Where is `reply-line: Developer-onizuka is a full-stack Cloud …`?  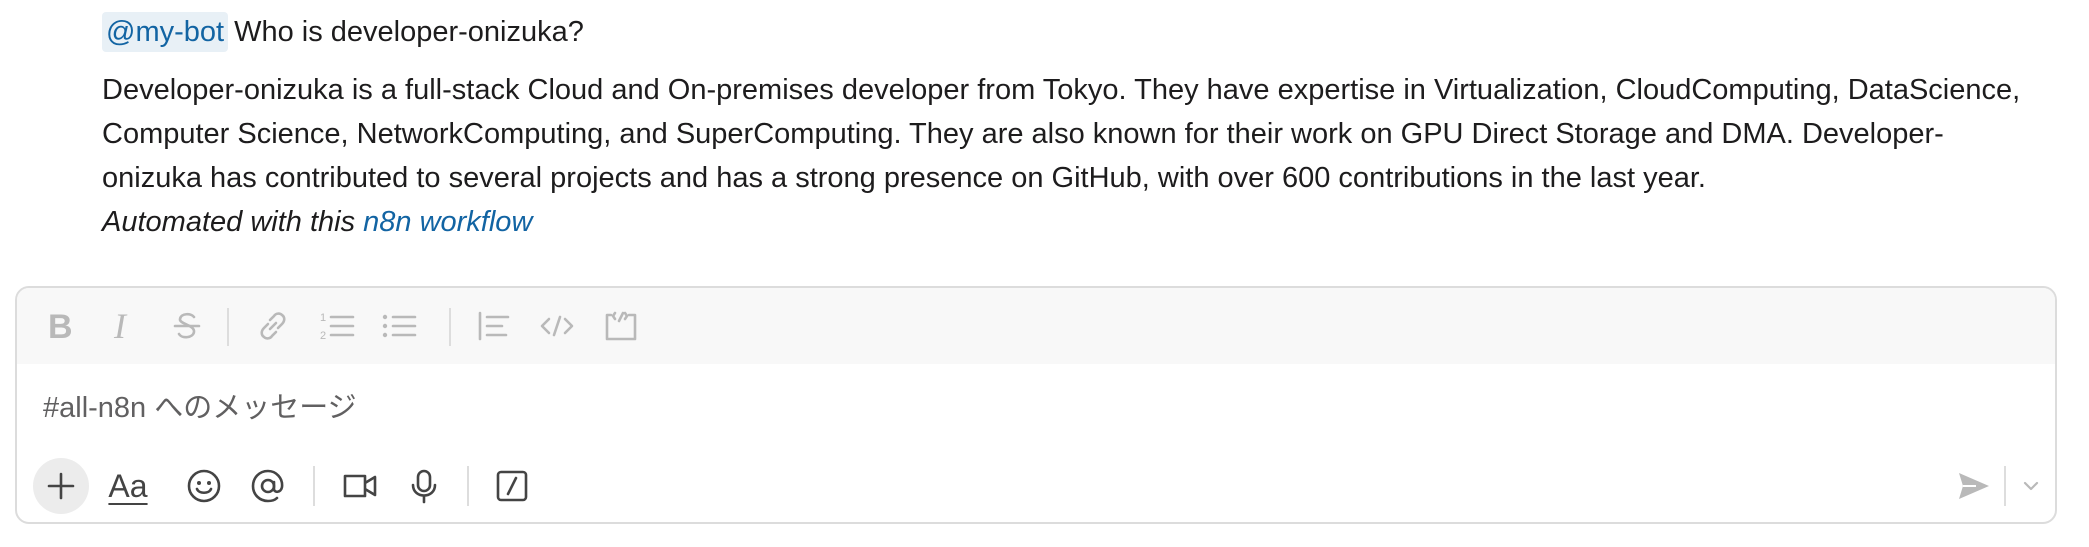 reply-line: Developer-onizuka is a full-stack Cloud … is located at coordinates (1061, 90).